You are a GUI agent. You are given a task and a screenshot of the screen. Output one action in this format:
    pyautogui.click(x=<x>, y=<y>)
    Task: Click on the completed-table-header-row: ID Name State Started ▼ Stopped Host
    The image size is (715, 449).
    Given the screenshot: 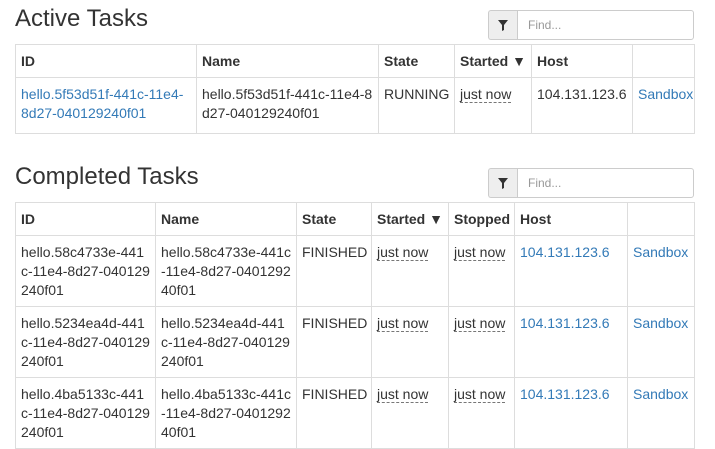 What is the action you would take?
    pyautogui.click(x=355, y=219)
    